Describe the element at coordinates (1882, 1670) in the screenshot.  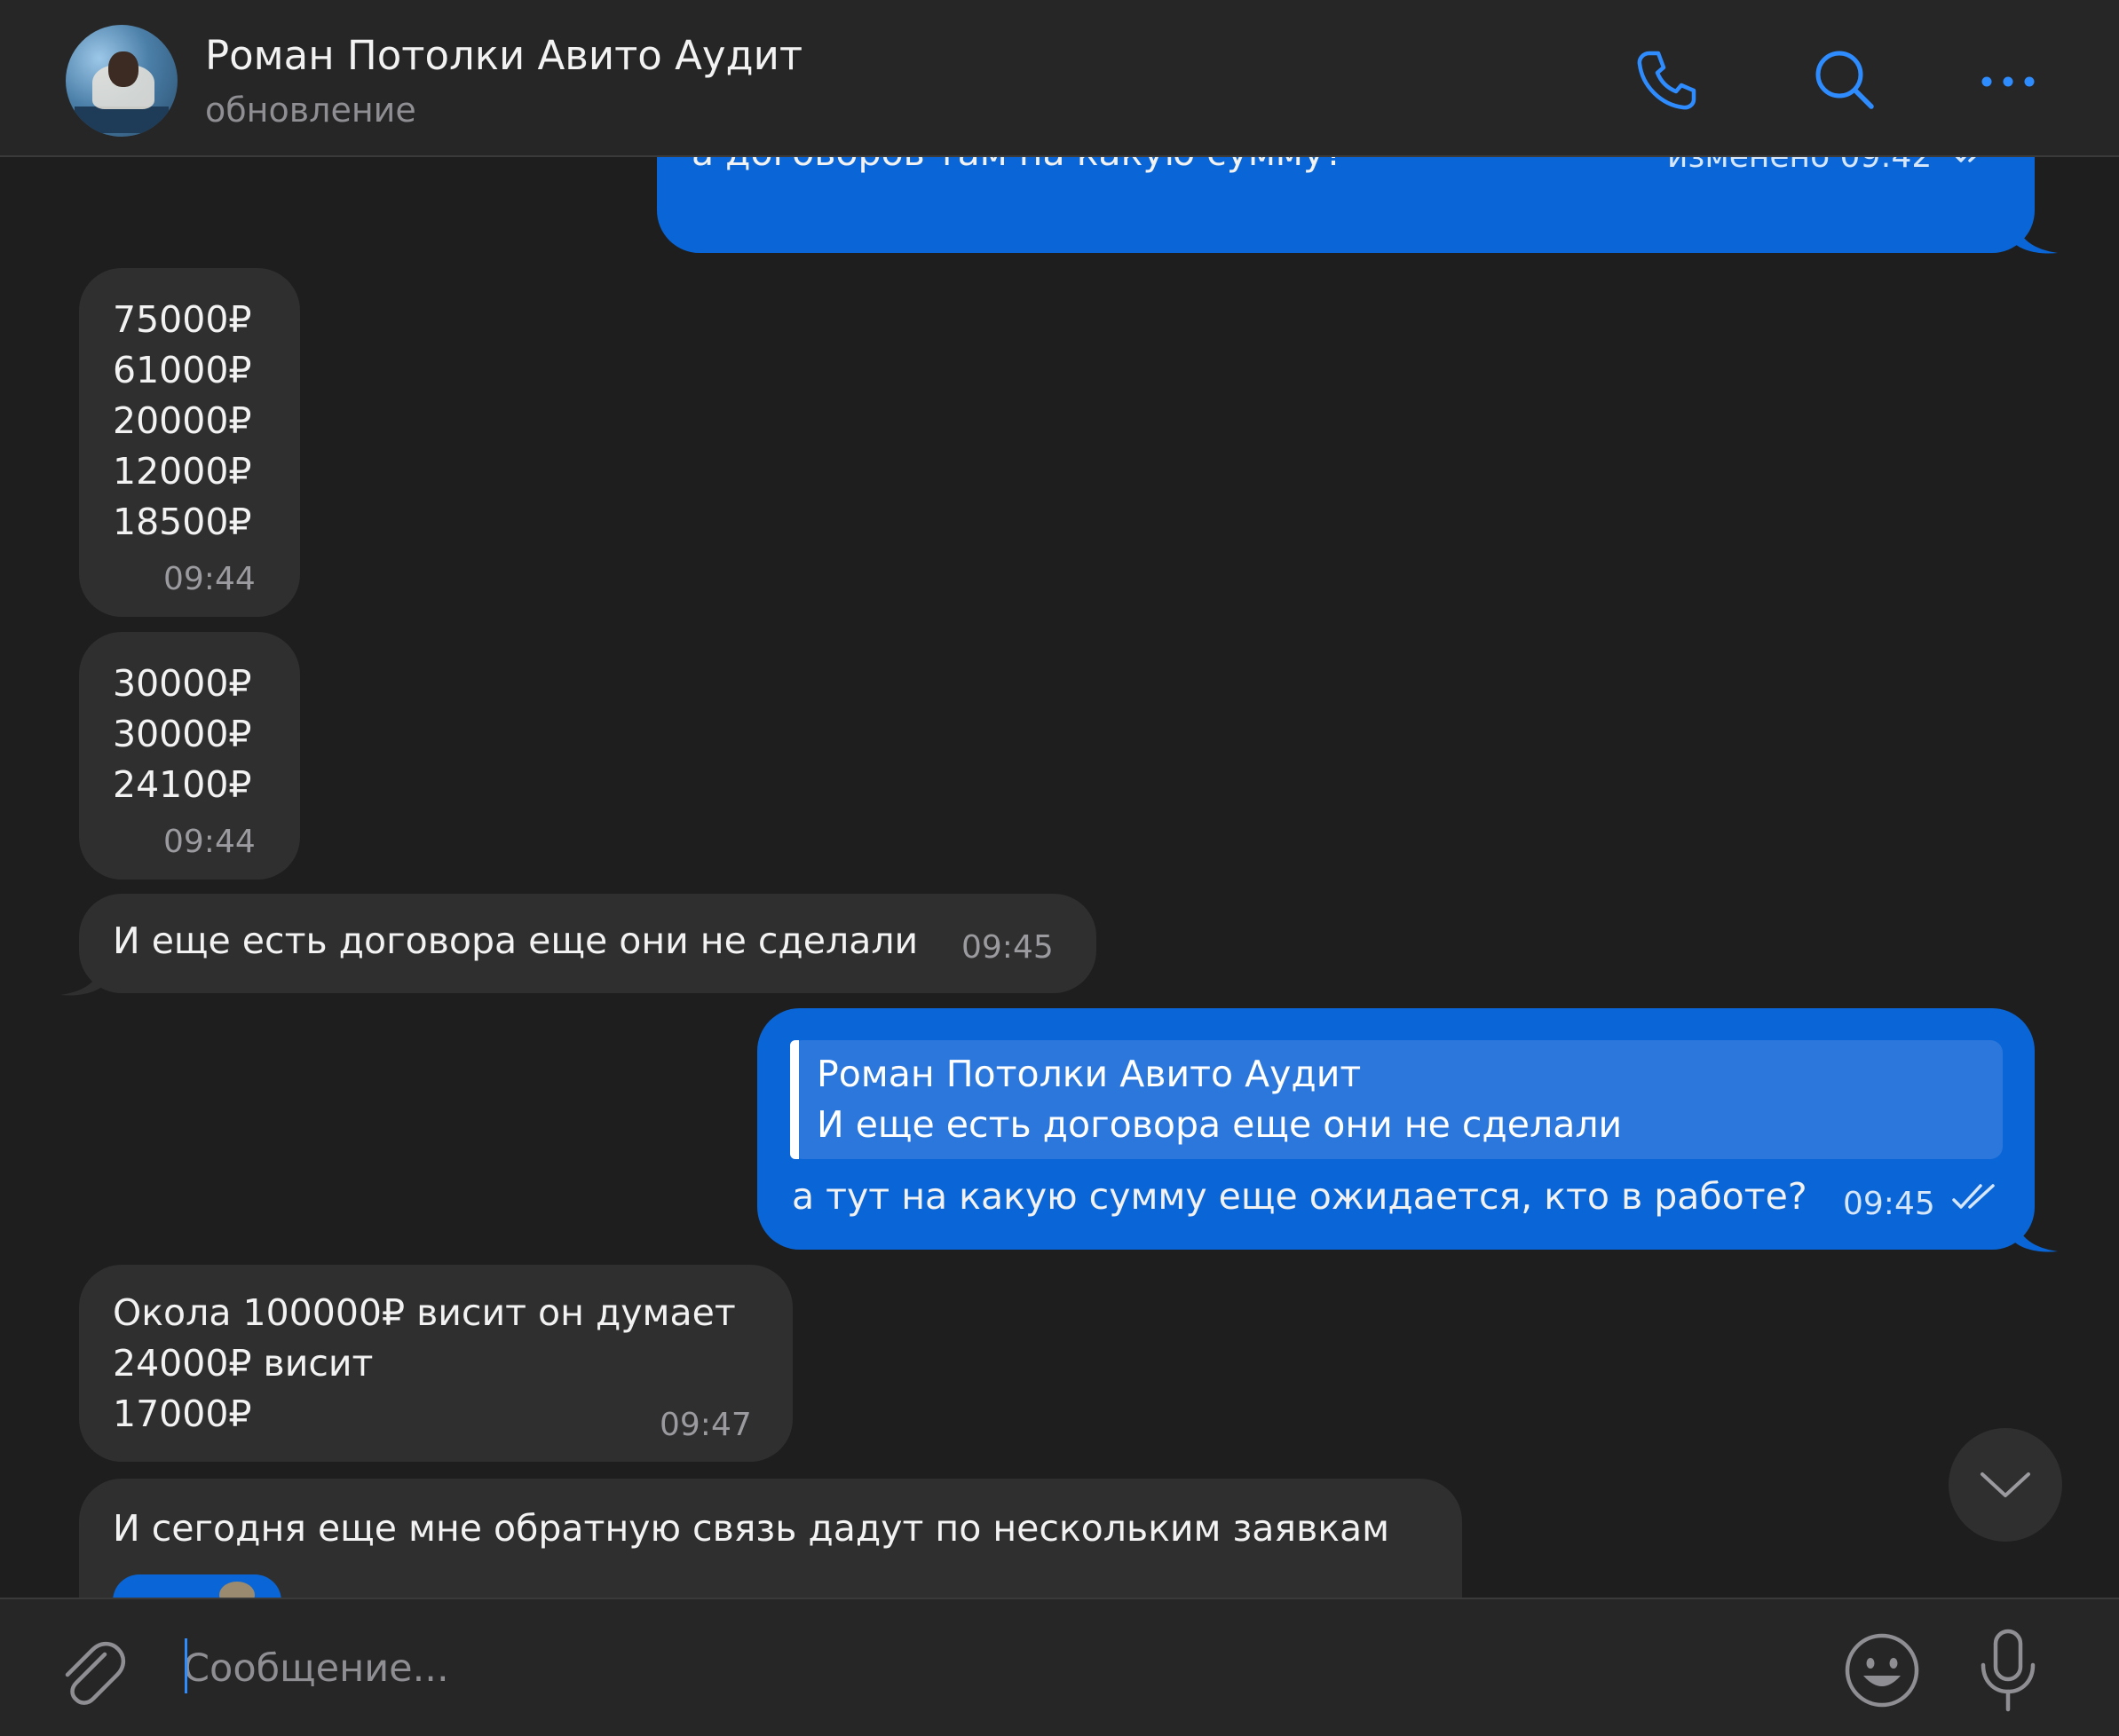
I see `emoji-icon` at that location.